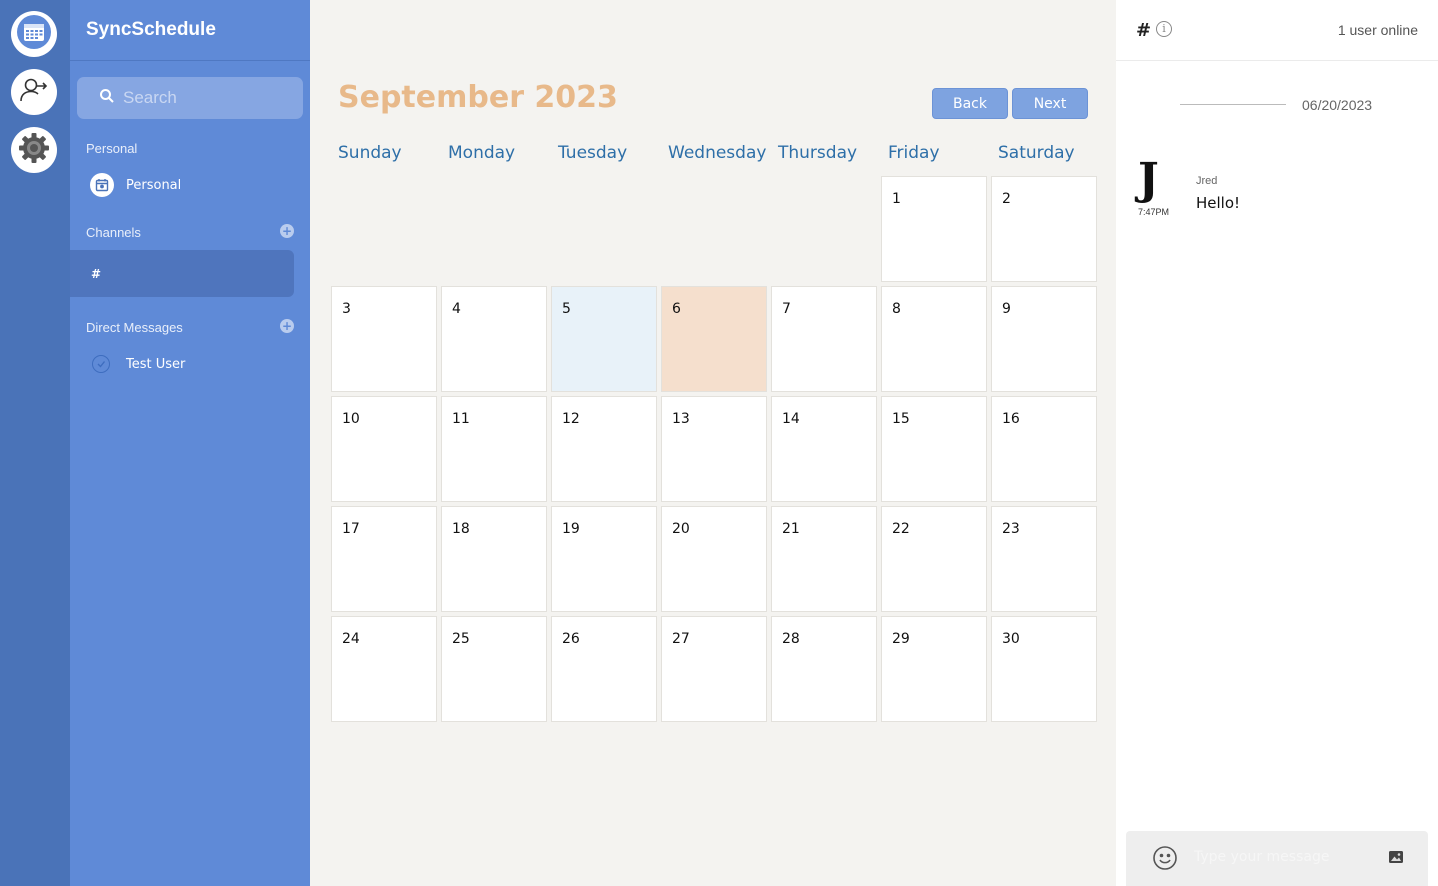  I want to click on day-cell: 22, so click(934, 559).